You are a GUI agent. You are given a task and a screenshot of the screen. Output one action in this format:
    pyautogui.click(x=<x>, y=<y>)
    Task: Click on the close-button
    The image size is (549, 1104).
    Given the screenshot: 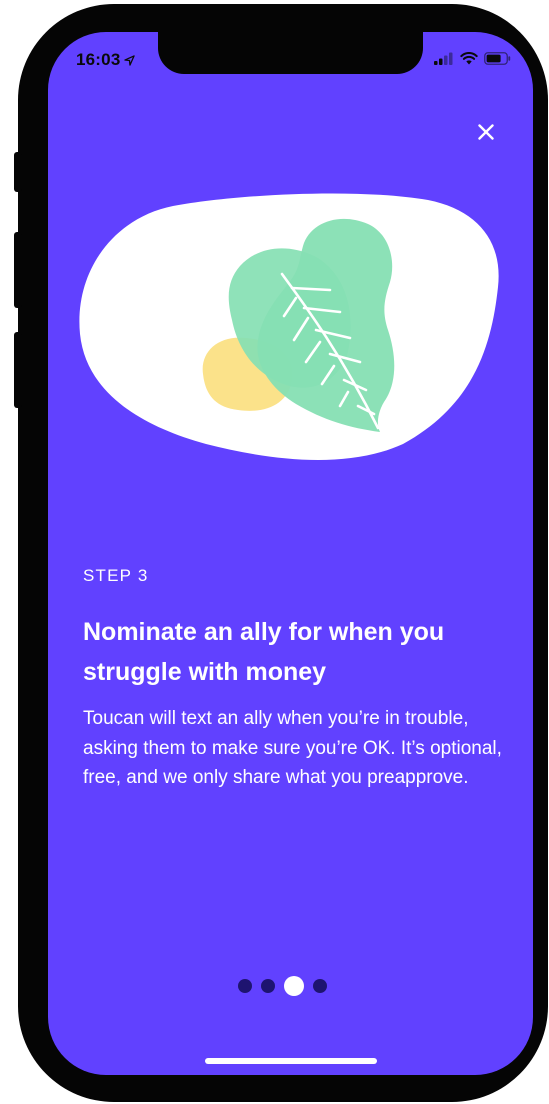 What is the action you would take?
    pyautogui.click(x=486, y=132)
    